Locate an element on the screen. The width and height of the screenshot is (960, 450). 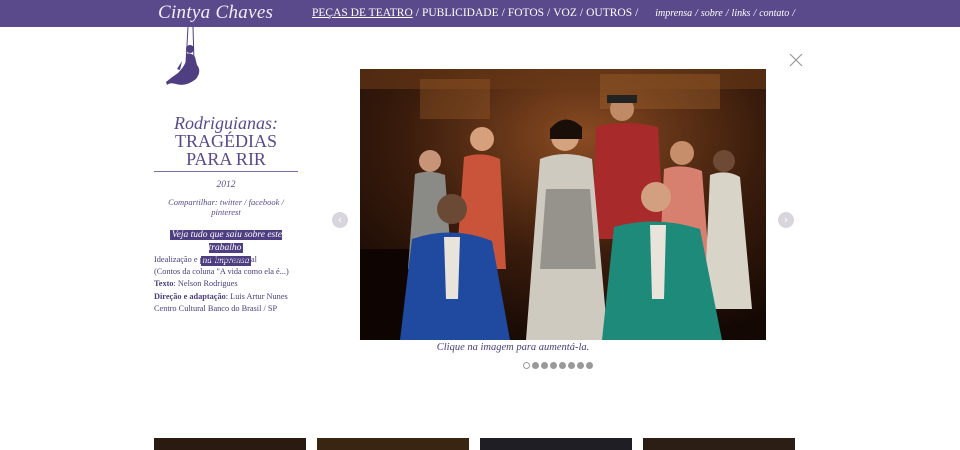
press-link-line1: Veja tudo que saiu sobre este trabalho is located at coordinates (226, 241).